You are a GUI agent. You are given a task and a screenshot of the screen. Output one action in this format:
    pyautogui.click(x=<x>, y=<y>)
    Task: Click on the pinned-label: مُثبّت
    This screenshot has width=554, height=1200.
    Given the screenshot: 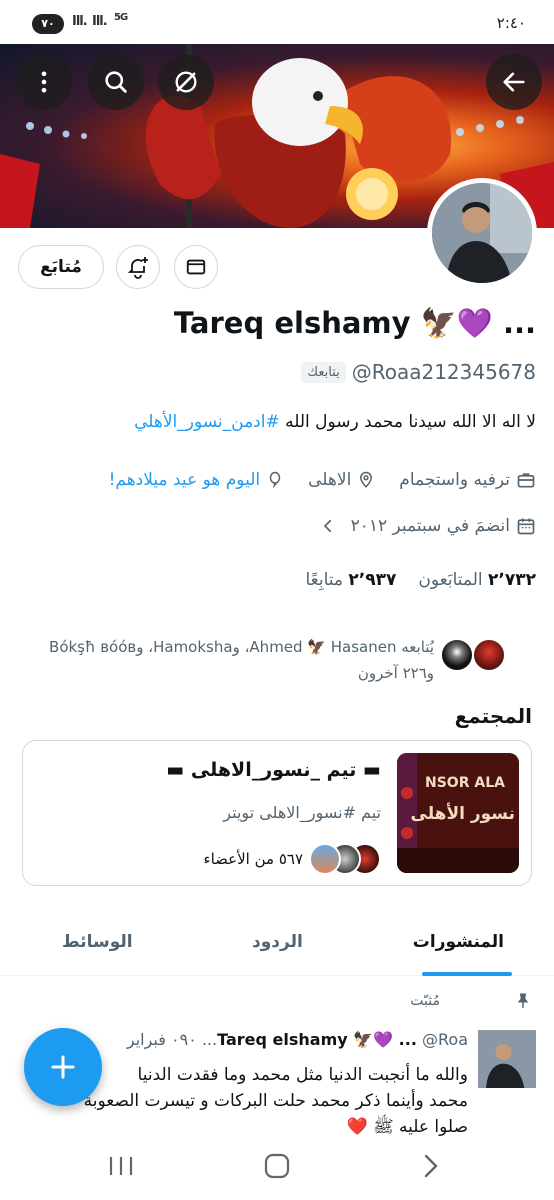 What is the action you would take?
    pyautogui.click(x=425, y=1001)
    